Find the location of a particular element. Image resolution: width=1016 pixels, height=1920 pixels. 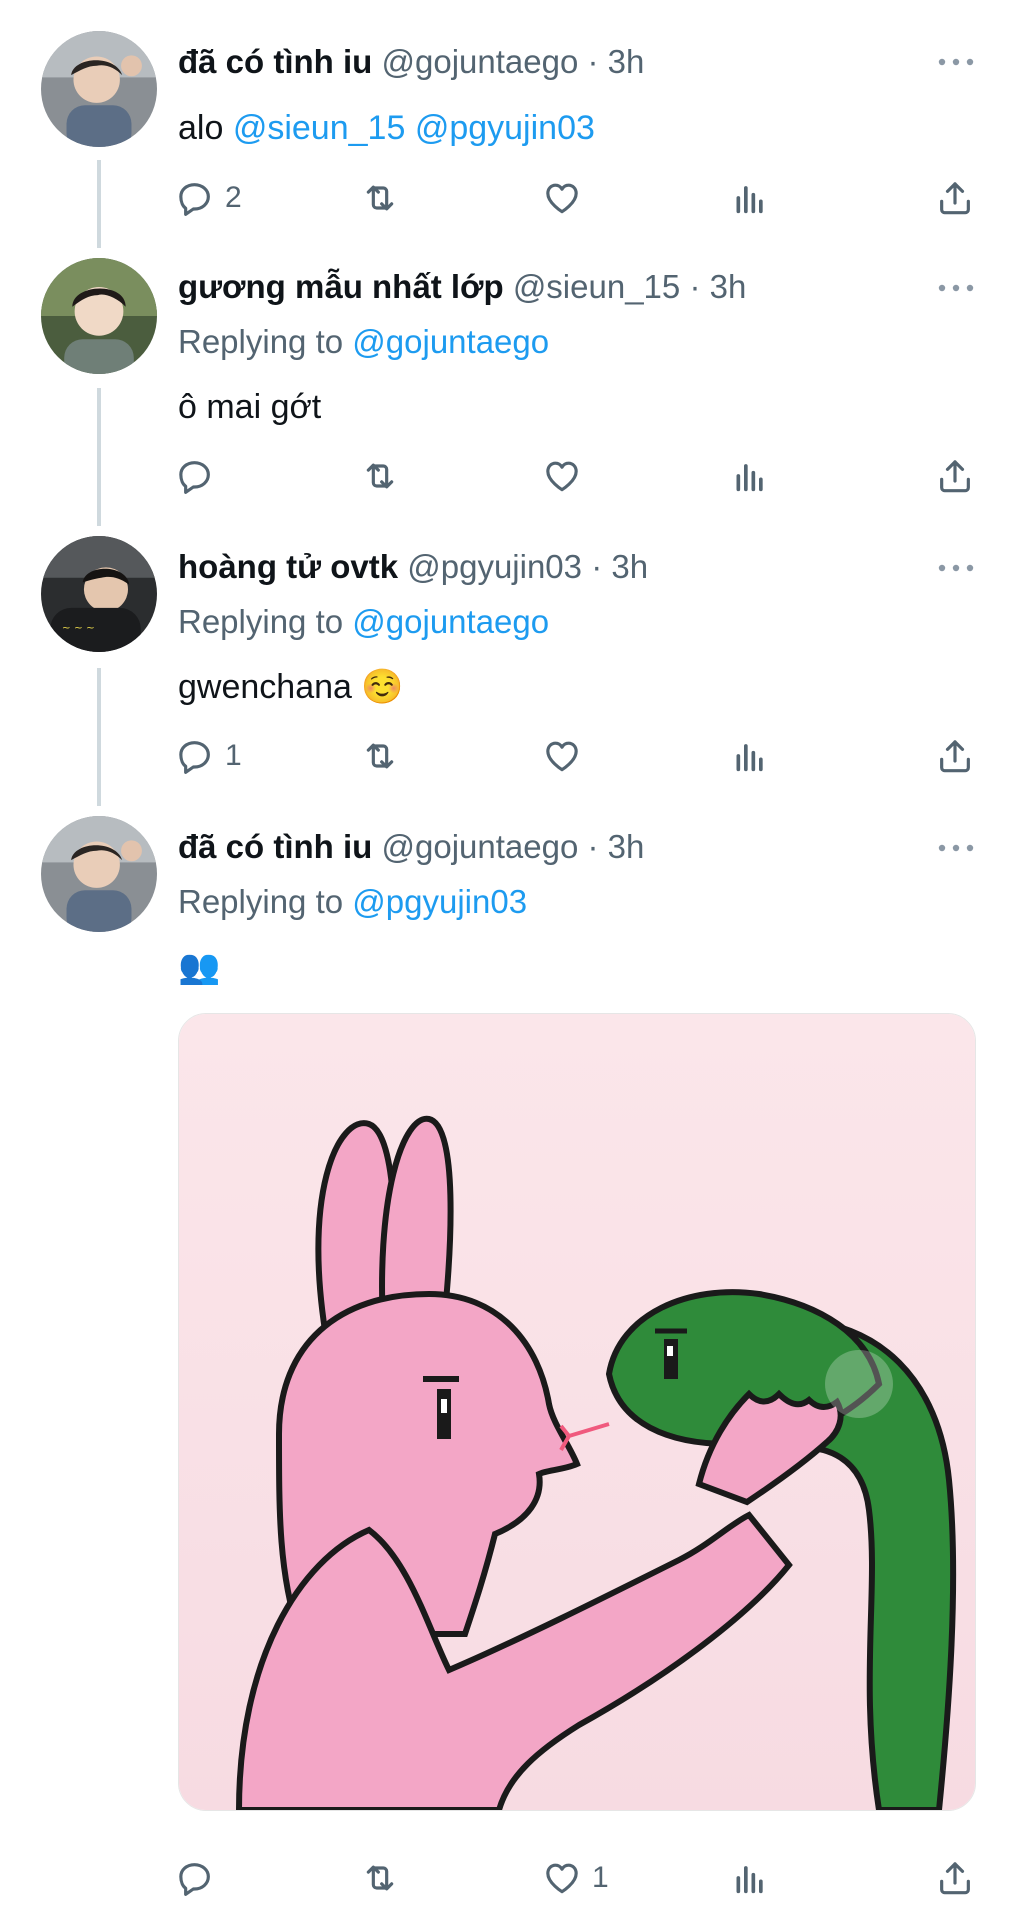

tweet-text: ô mai gớt is located at coordinates (250, 407).